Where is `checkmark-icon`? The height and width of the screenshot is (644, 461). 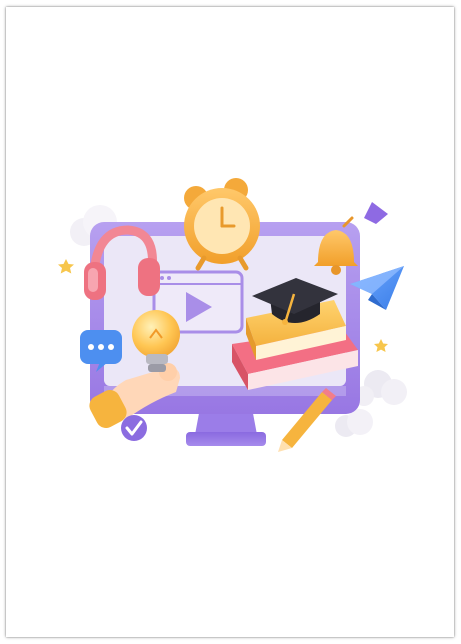
checkmark-icon is located at coordinates (134, 428).